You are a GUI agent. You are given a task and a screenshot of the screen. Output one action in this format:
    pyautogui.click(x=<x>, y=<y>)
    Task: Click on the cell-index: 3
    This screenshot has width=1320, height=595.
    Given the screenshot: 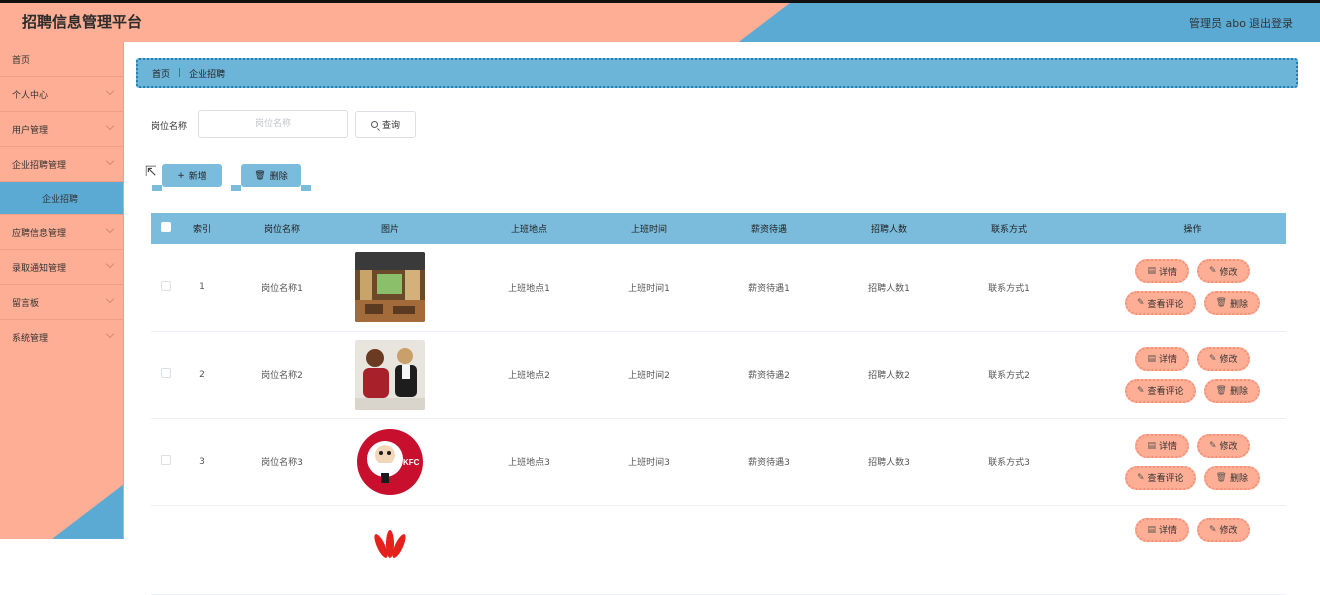 What is the action you would take?
    pyautogui.click(x=202, y=461)
    